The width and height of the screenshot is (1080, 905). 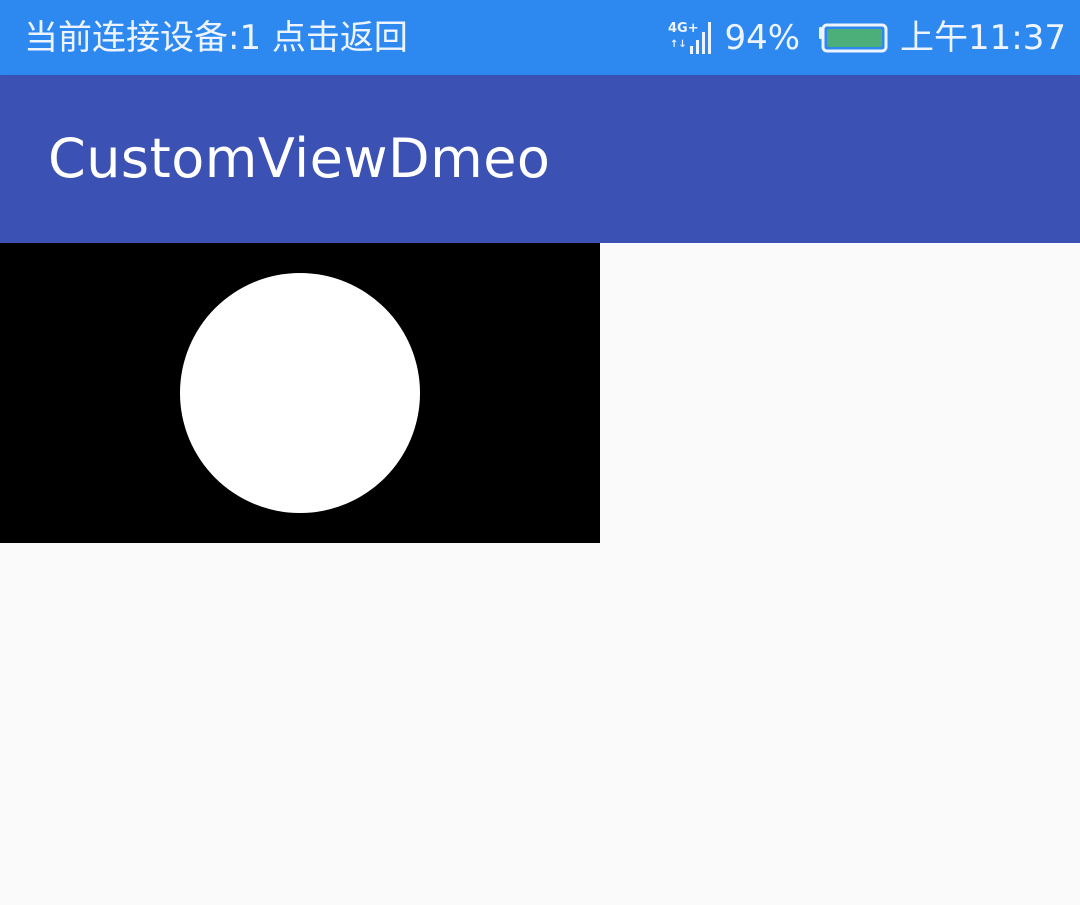 I want to click on status-right-group: 4G+ ↑↓ 94% 上午11:37, so click(x=867, y=38).